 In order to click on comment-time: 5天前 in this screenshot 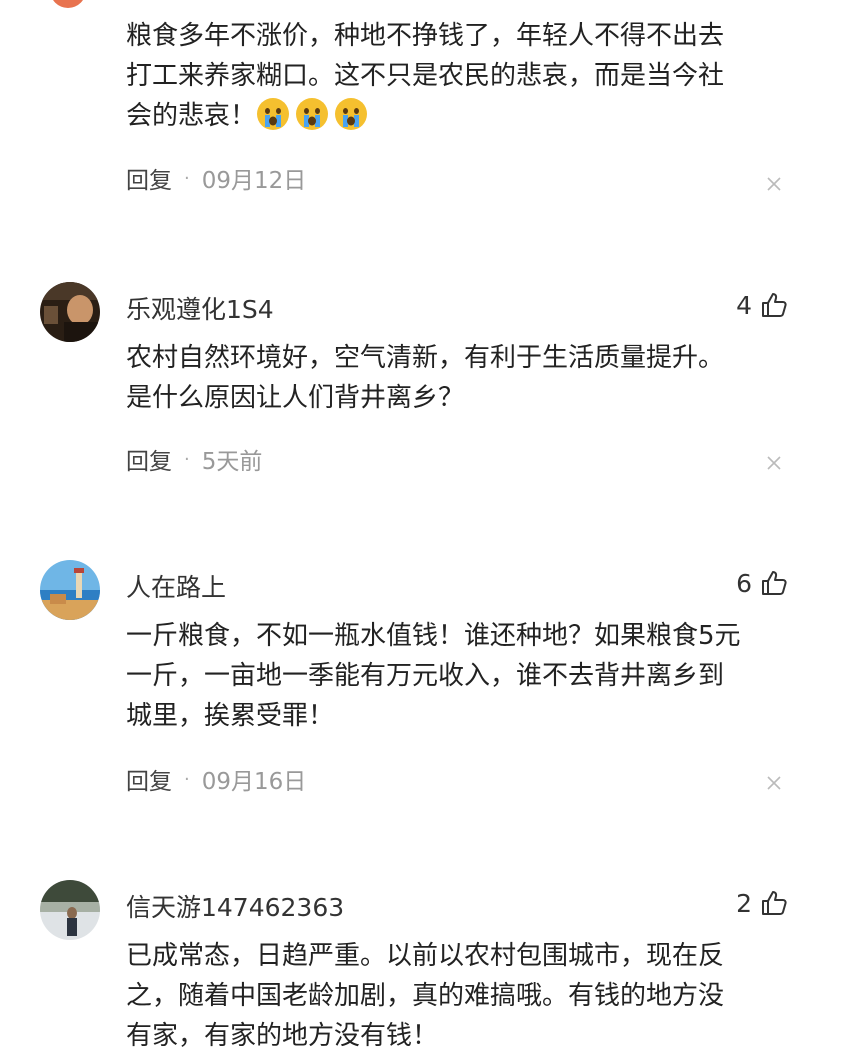, I will do `click(232, 462)`.